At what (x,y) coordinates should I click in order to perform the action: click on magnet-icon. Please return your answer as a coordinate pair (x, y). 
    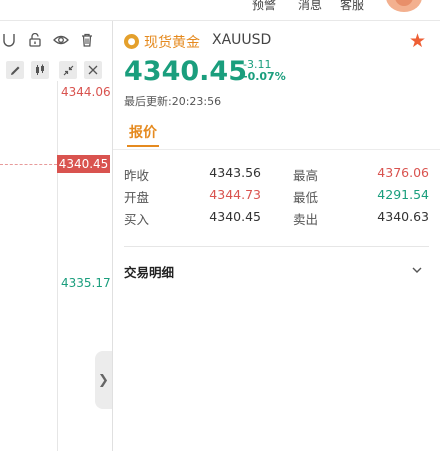
    Looking at the image, I should click on (9, 40).